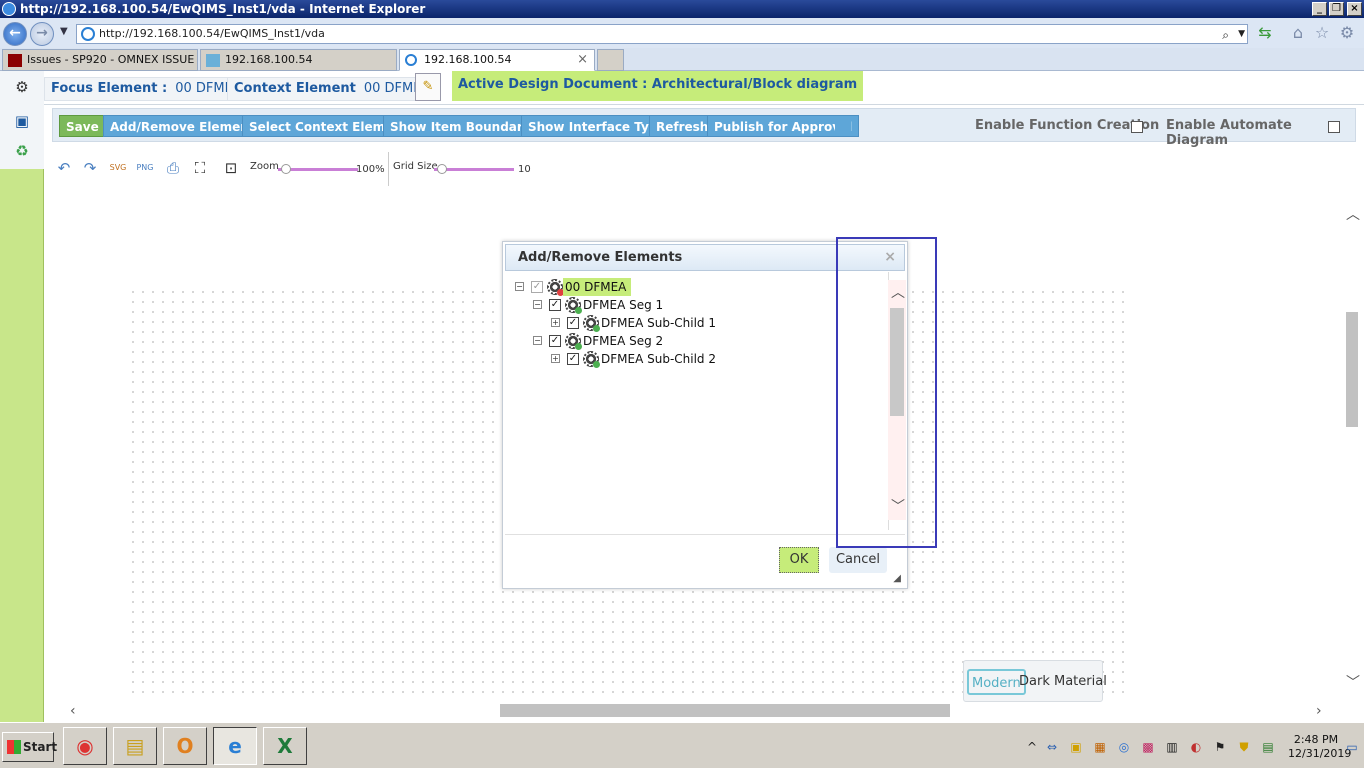 The width and height of the screenshot is (1364, 768). Describe the element at coordinates (608, 305) in the screenshot. I see `tree-node-seg-1: − ✓ DFMEA Seg 1` at that location.